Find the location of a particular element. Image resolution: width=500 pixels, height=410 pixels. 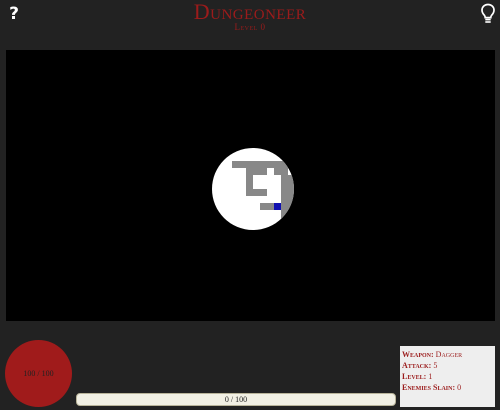

game-title: Dungeoneer is located at coordinates (250, 12).